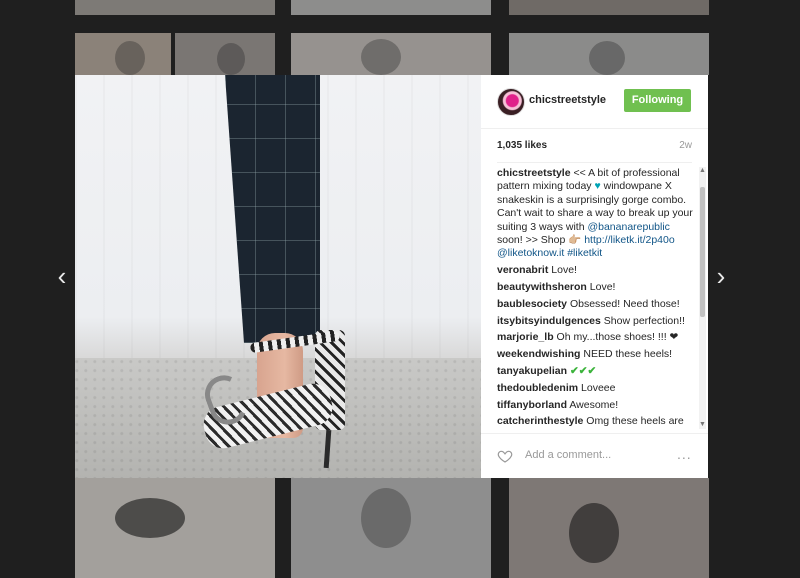  I want to click on comment-item: tiffanyborland Awesome!, so click(595, 405).